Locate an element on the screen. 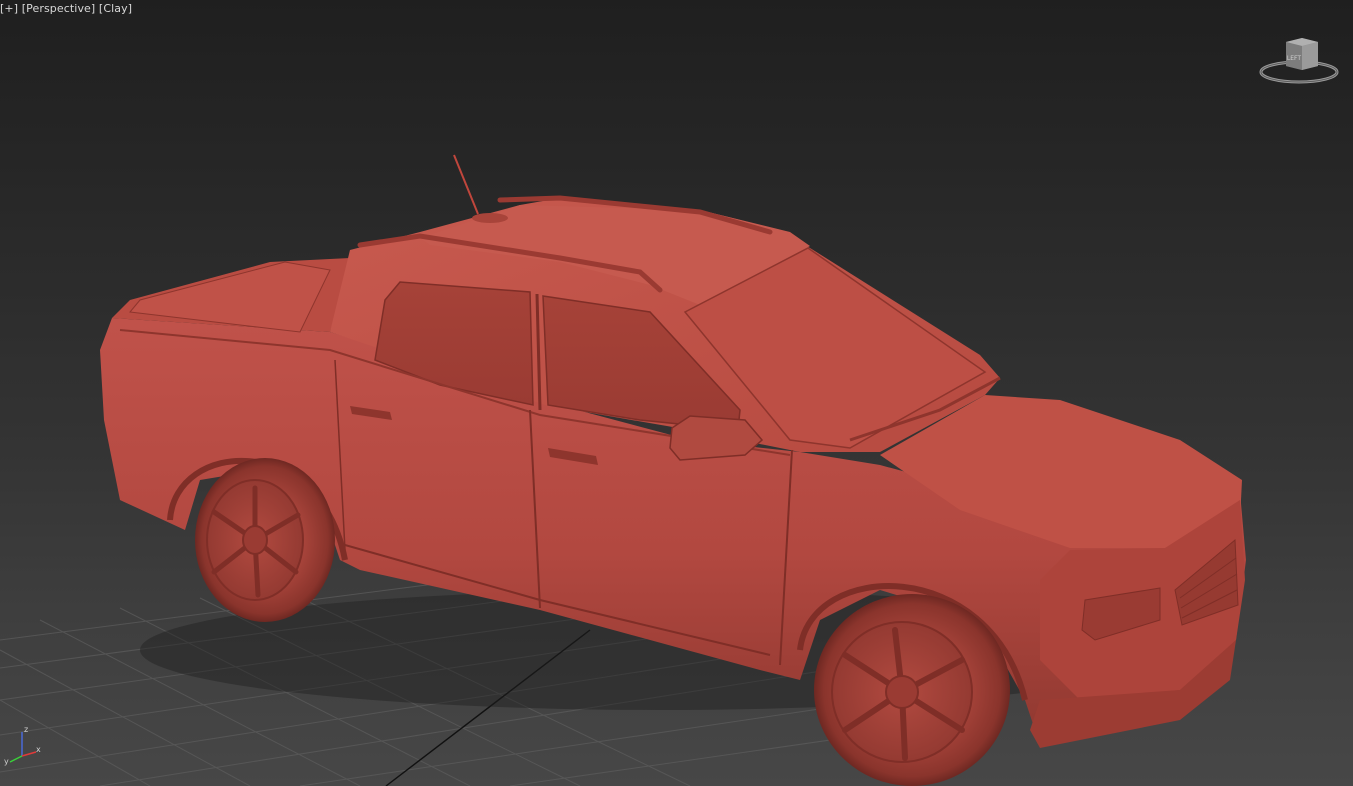  front-wheel is located at coordinates (912, 690).